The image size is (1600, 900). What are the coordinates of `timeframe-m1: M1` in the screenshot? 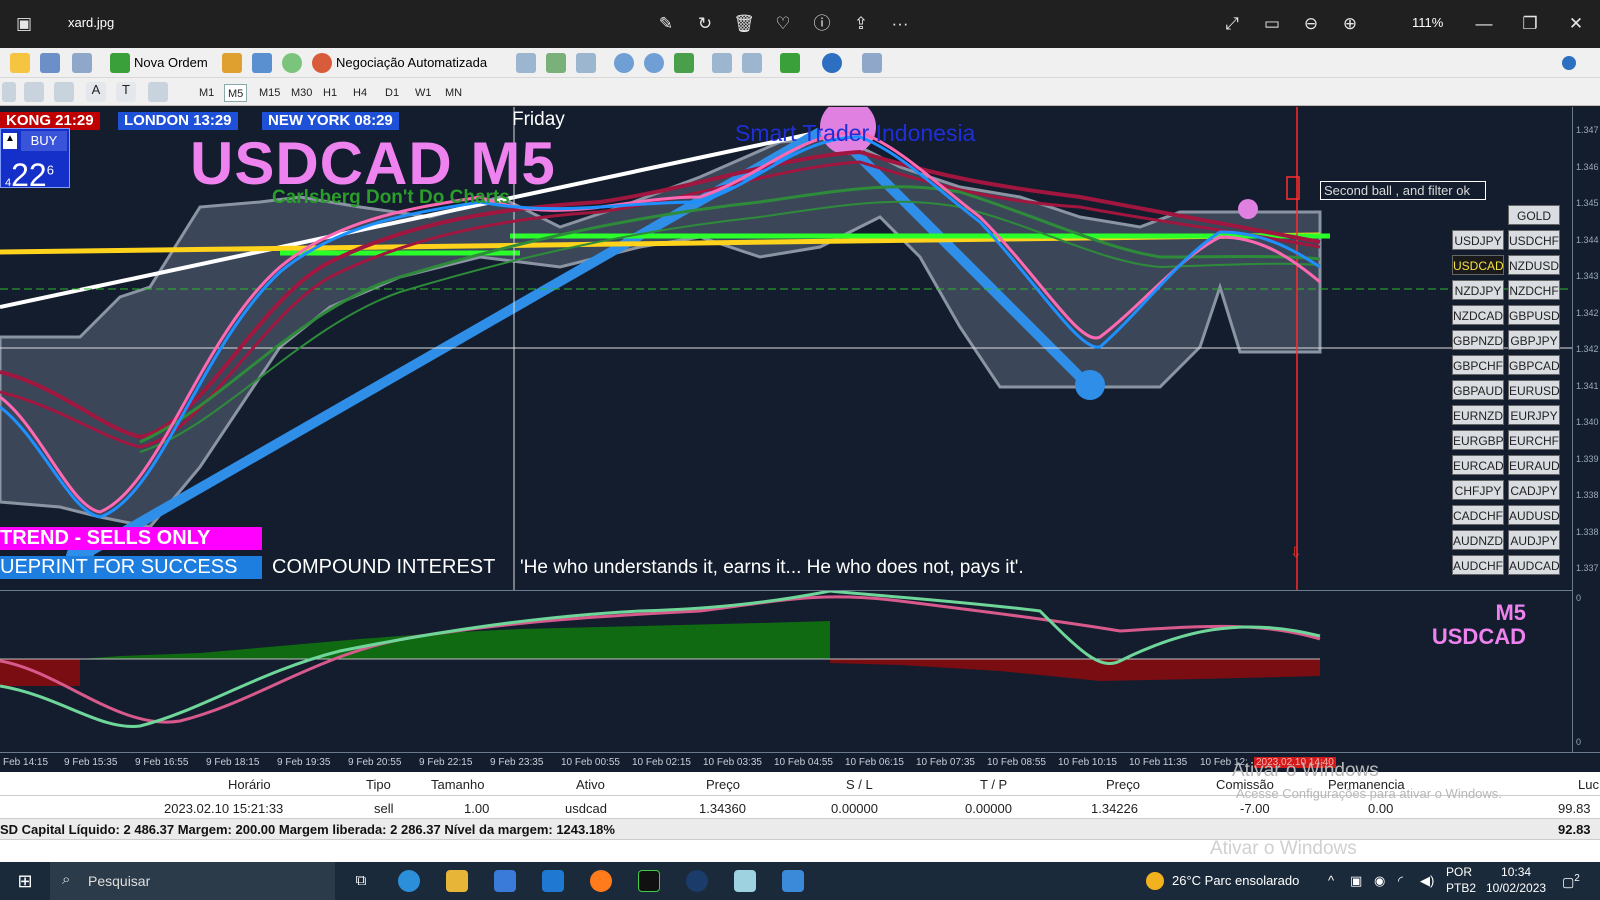 It's located at (206, 93).